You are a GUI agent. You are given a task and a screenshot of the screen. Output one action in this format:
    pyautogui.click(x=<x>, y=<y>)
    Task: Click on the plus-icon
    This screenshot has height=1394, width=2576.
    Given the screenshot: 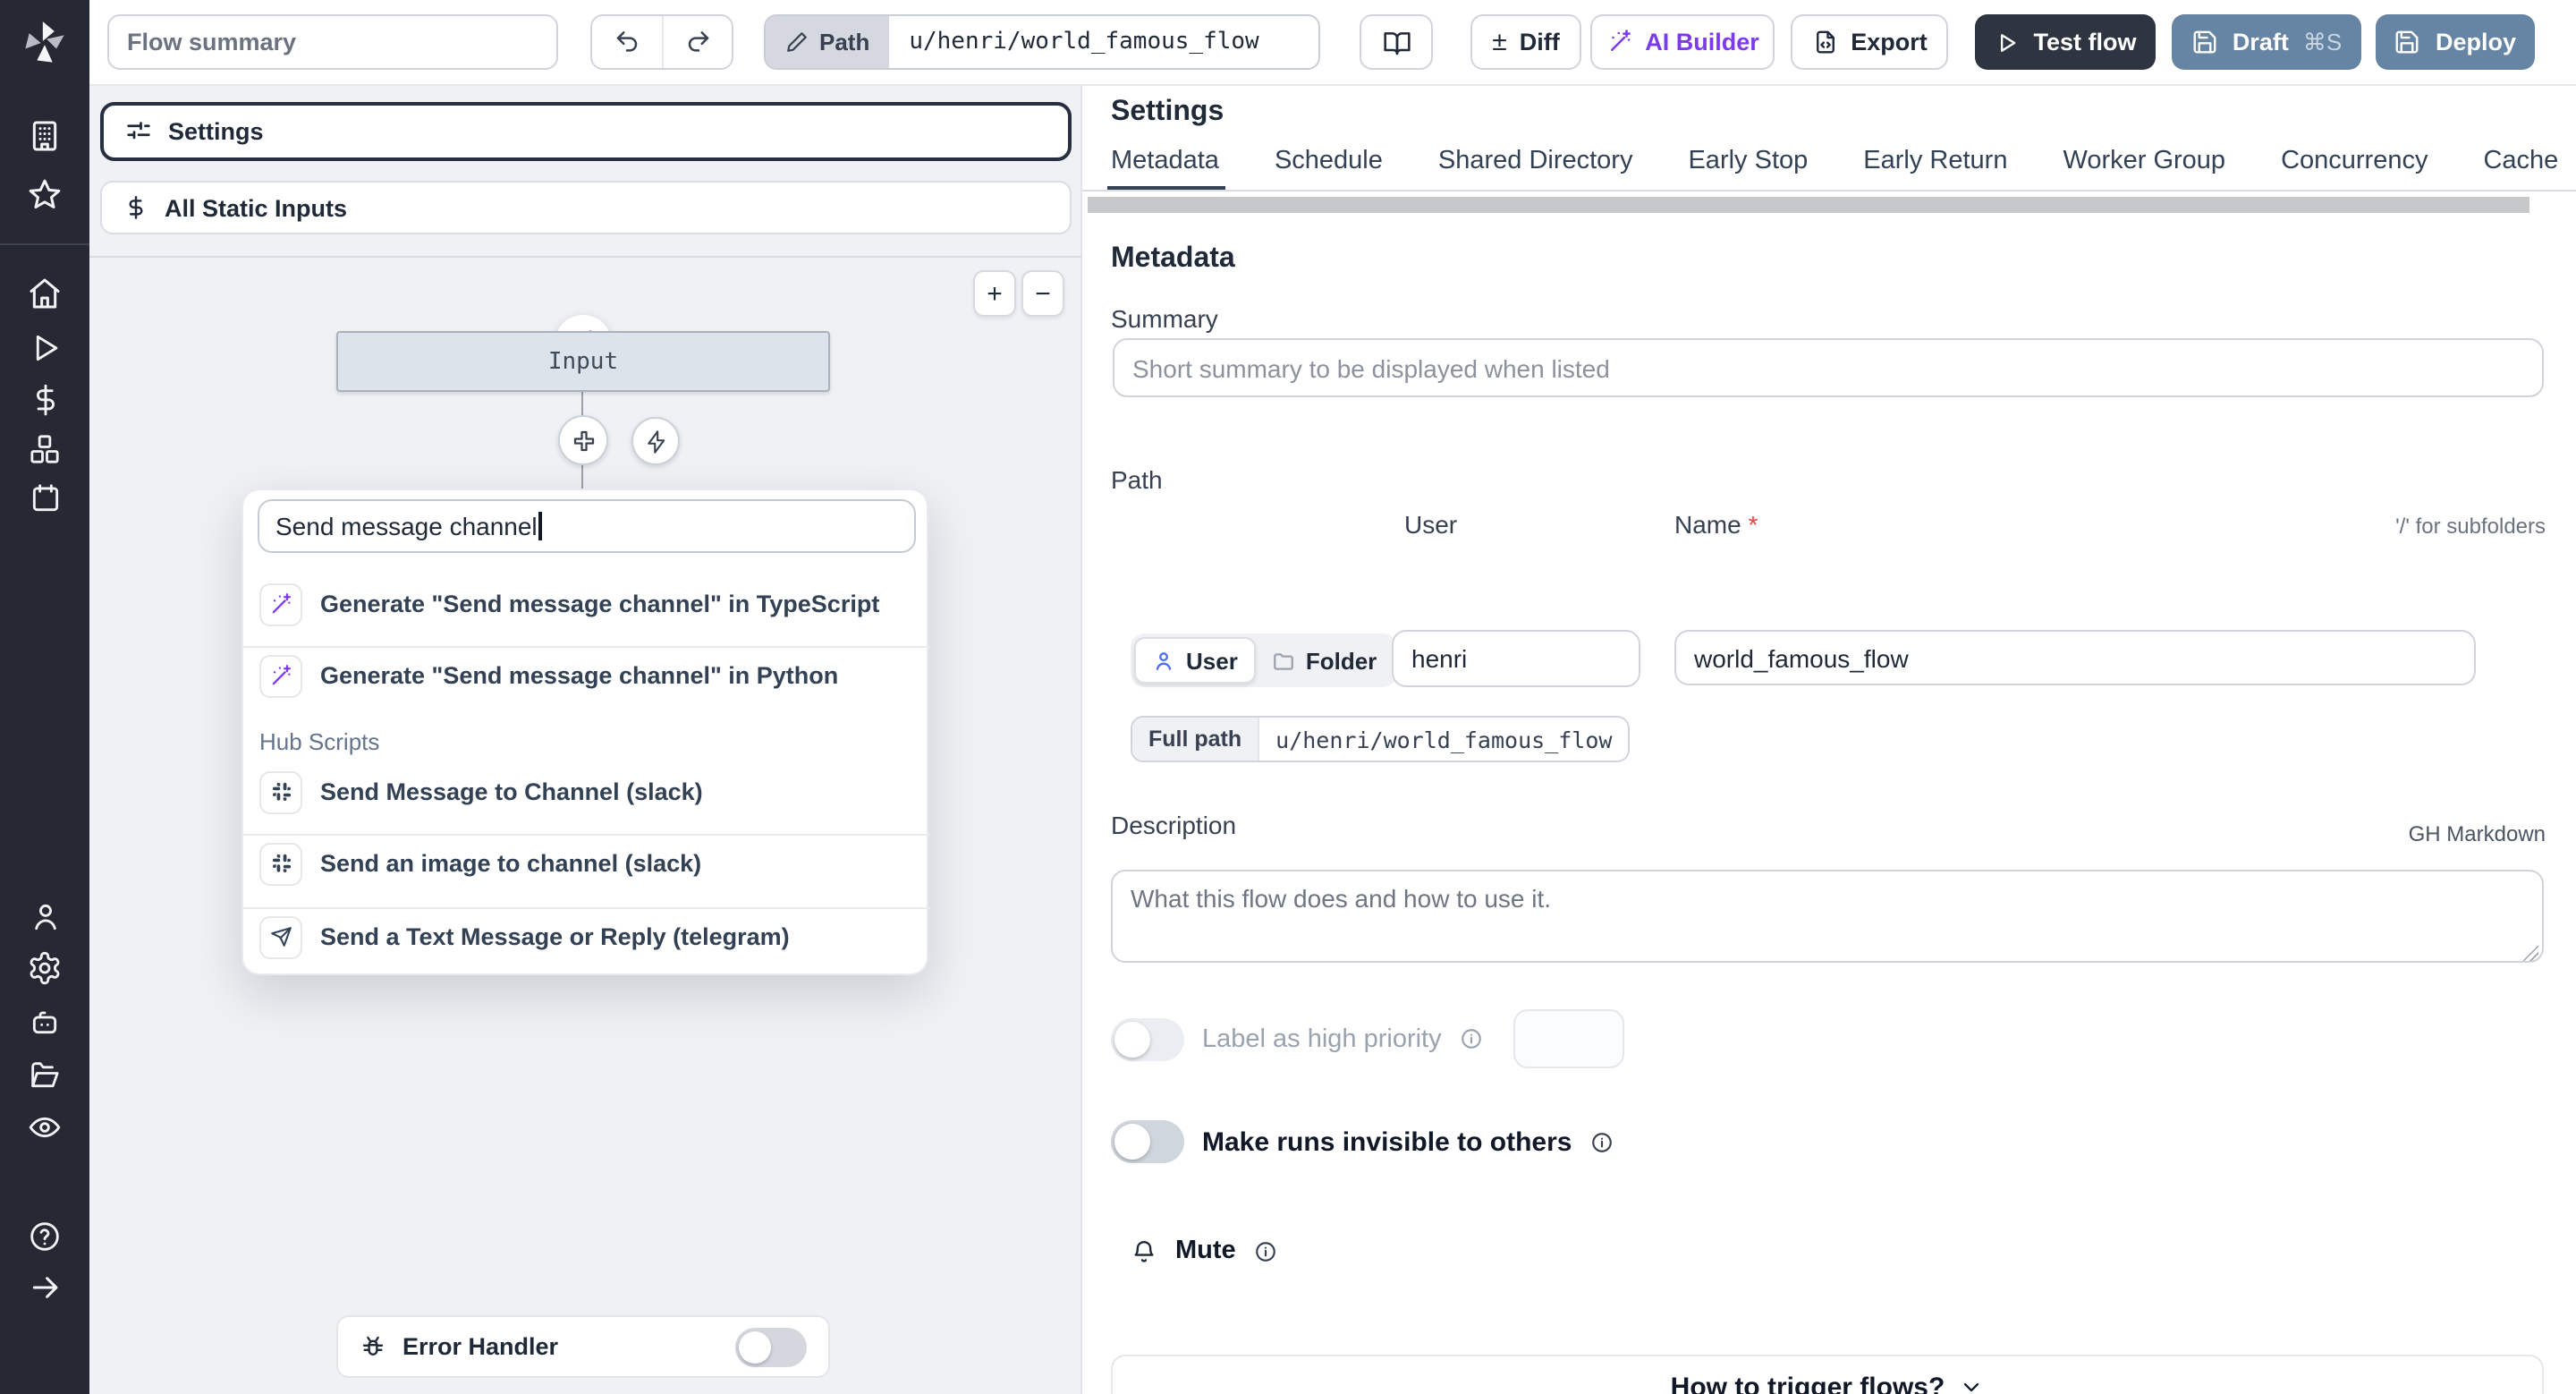 What is the action you would take?
    pyautogui.click(x=583, y=440)
    